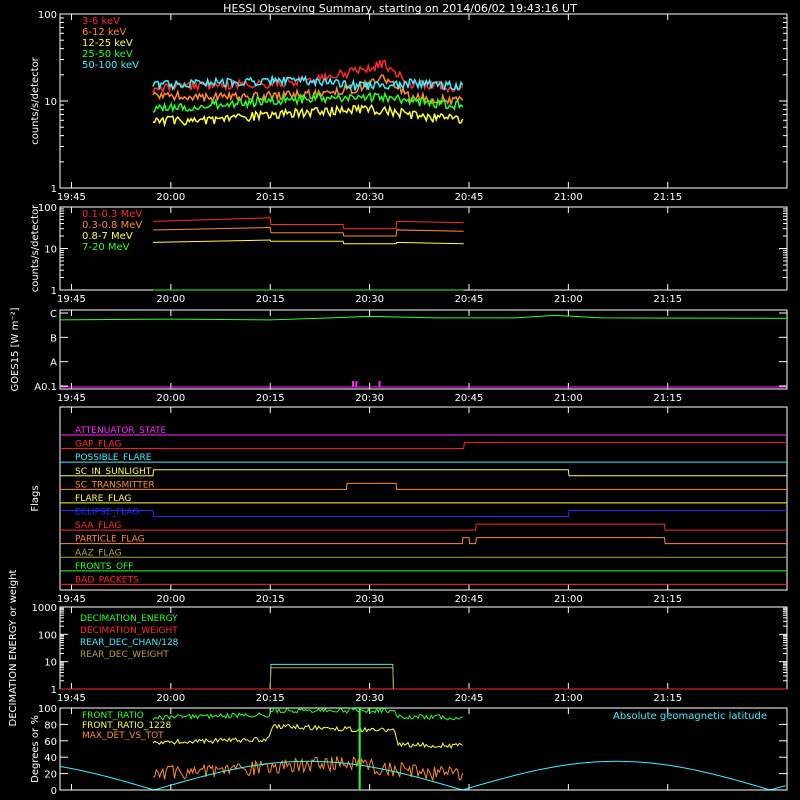 The width and height of the screenshot is (800, 800). I want to click on panel-gamma_rates, so click(423, 248).